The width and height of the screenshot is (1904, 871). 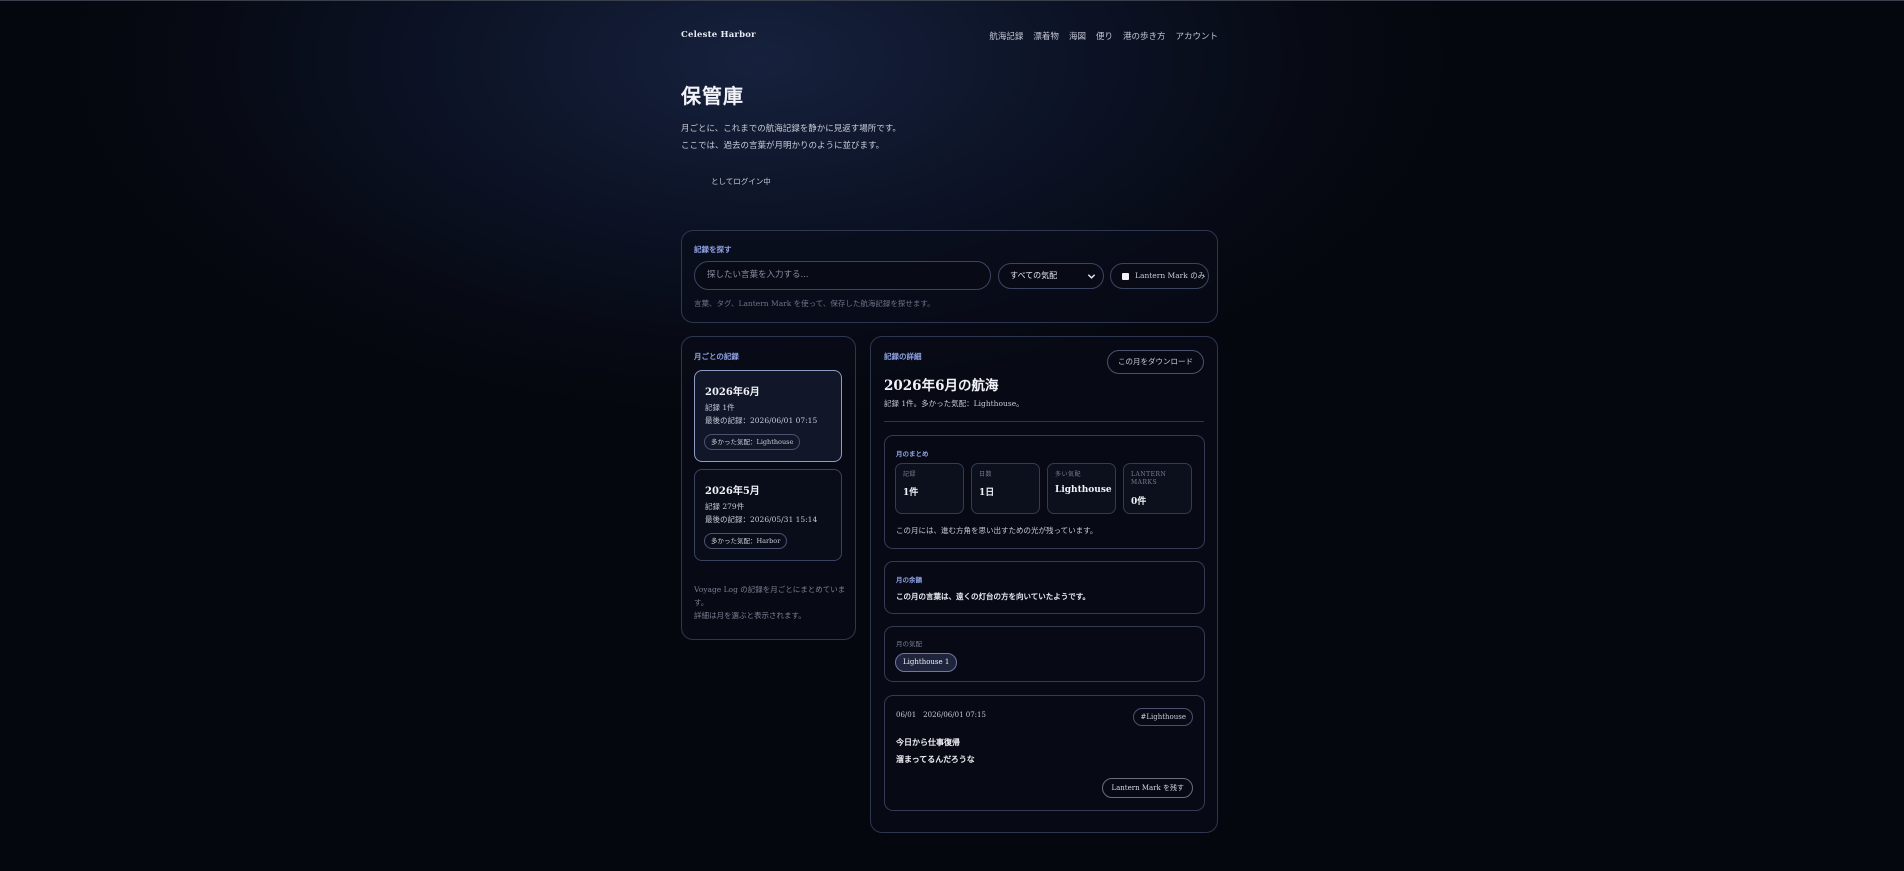 I want to click on month-afterglow: 月の余韻 この月の言葉は、遠くの灯台の方を向いていたようです。, so click(x=1044, y=587).